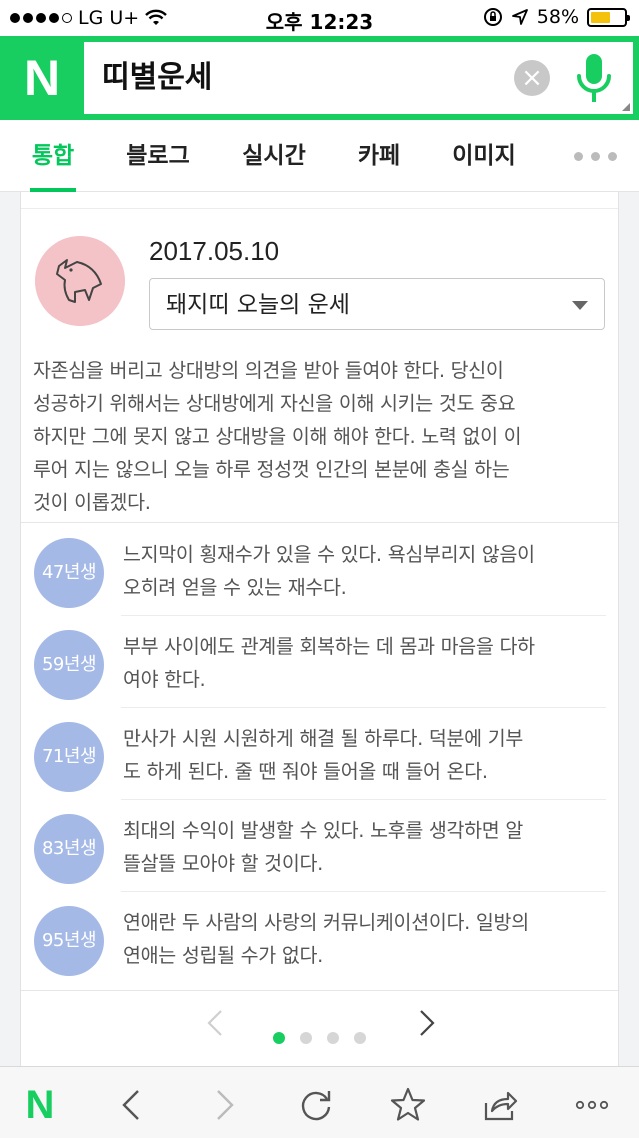  I want to click on more-tabs-icon, so click(595, 156).